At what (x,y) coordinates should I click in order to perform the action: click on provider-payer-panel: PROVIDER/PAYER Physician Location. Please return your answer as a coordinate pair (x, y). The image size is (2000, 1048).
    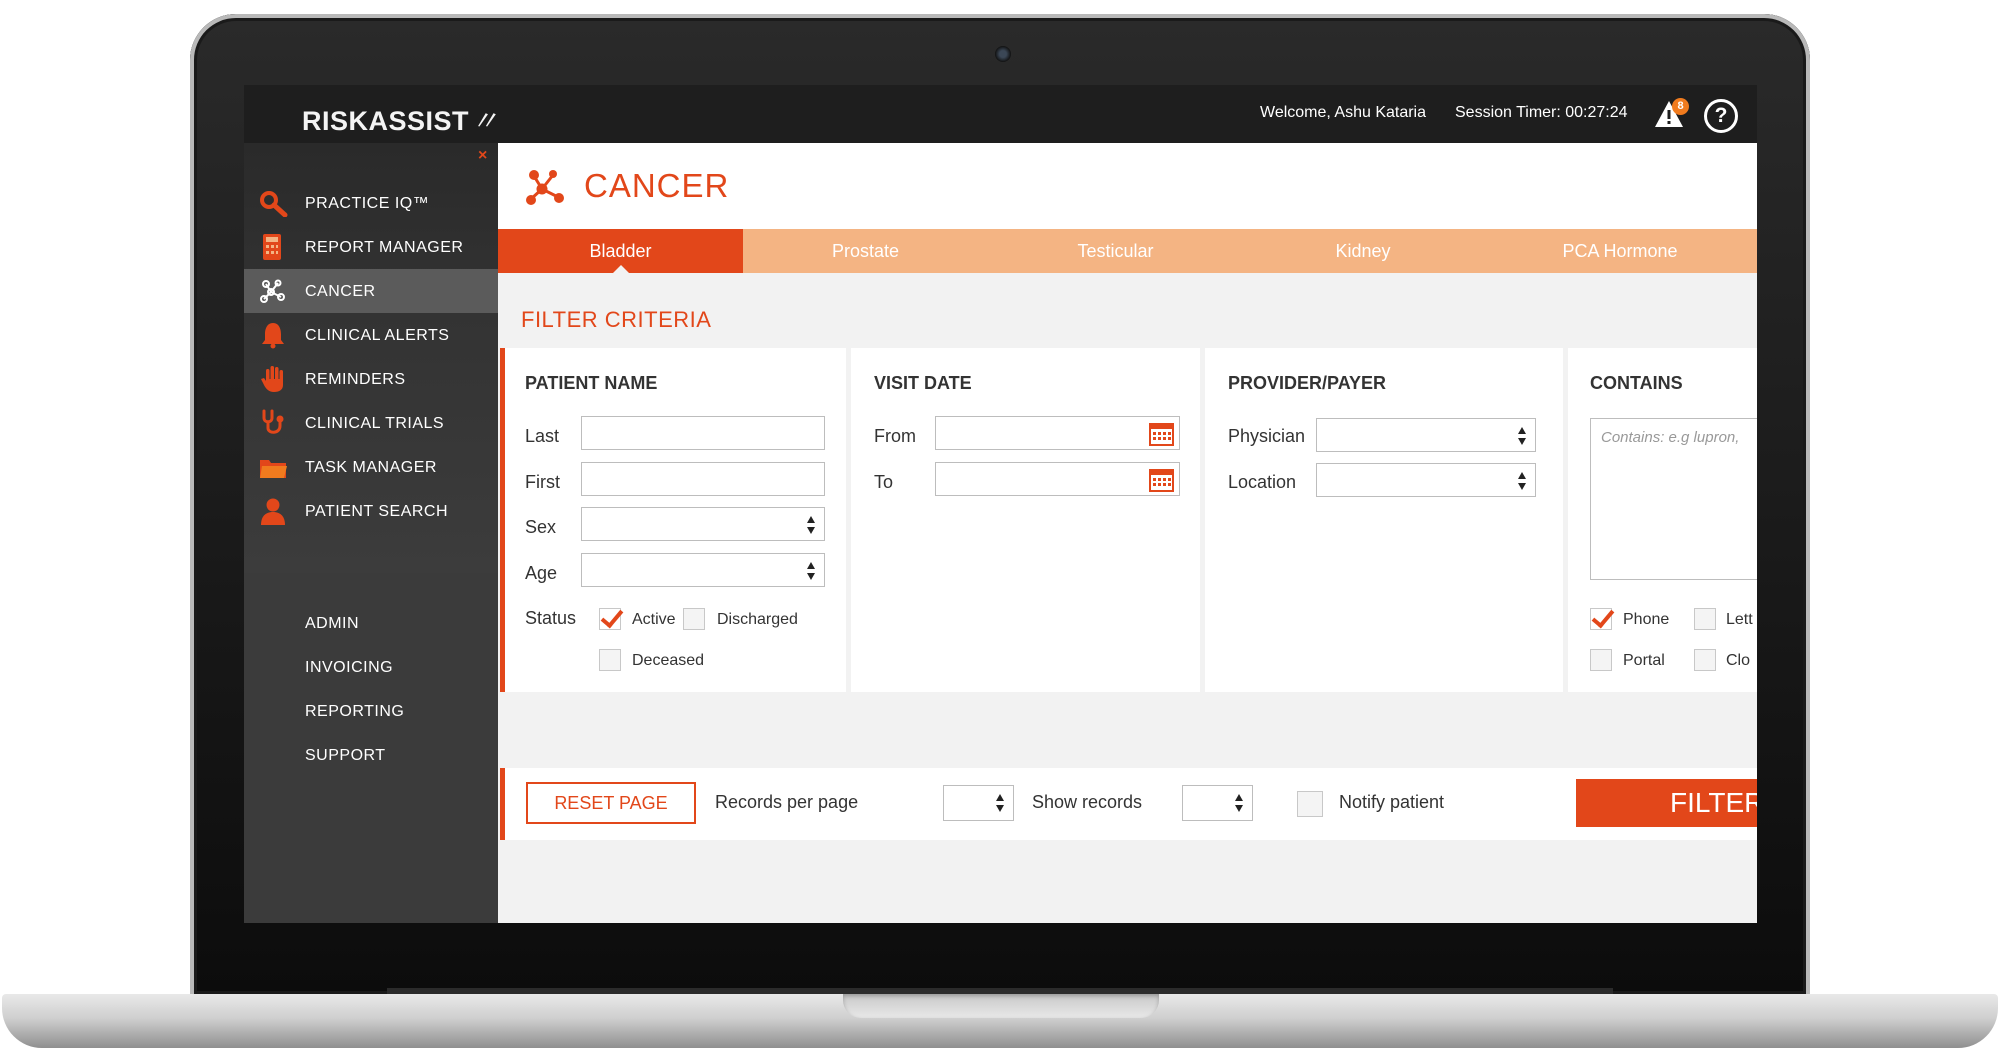
    Looking at the image, I should click on (1384, 520).